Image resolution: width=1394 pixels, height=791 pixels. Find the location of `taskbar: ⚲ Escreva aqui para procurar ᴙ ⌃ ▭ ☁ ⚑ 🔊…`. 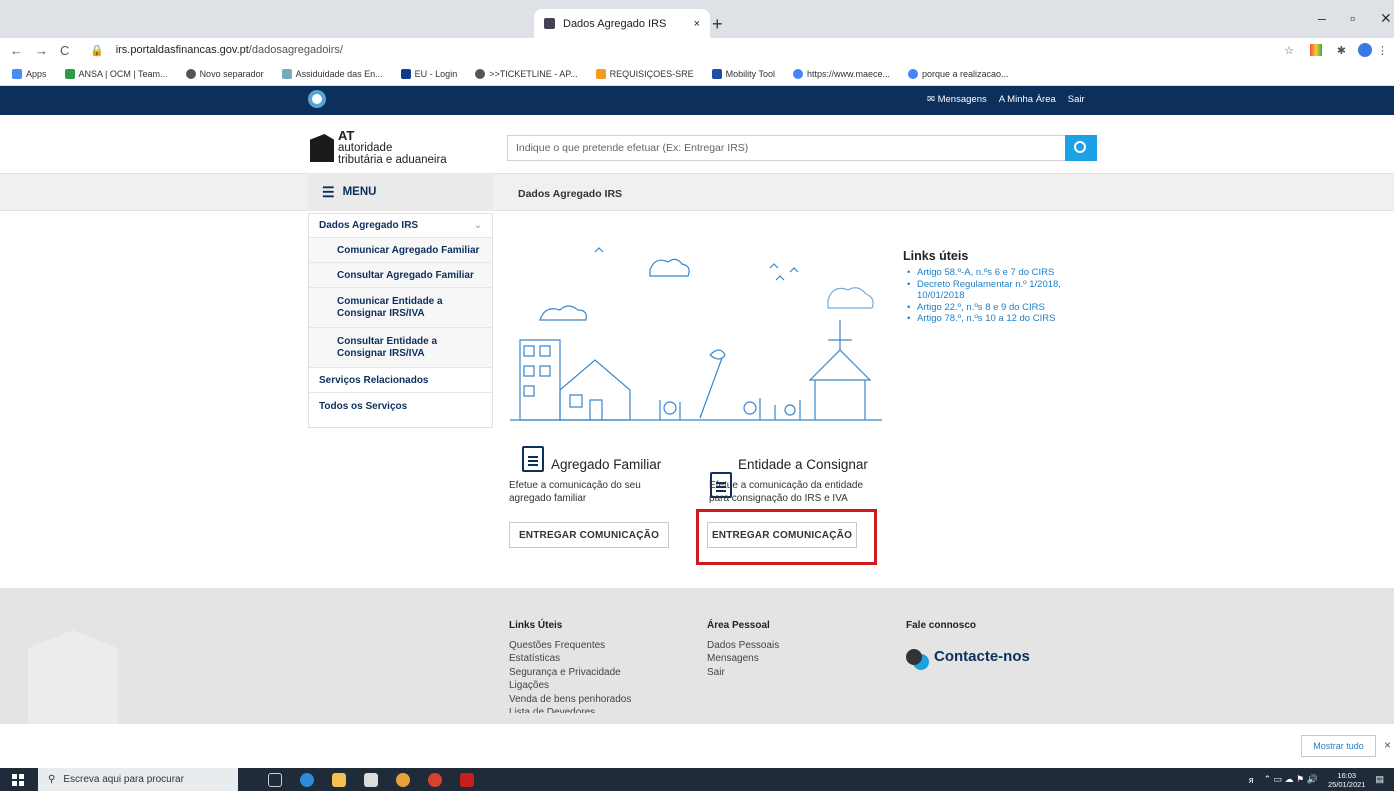

taskbar: ⚲ Escreva aqui para procurar ᴙ ⌃ ▭ ☁ ⚑ 🔊… is located at coordinates (697, 779).